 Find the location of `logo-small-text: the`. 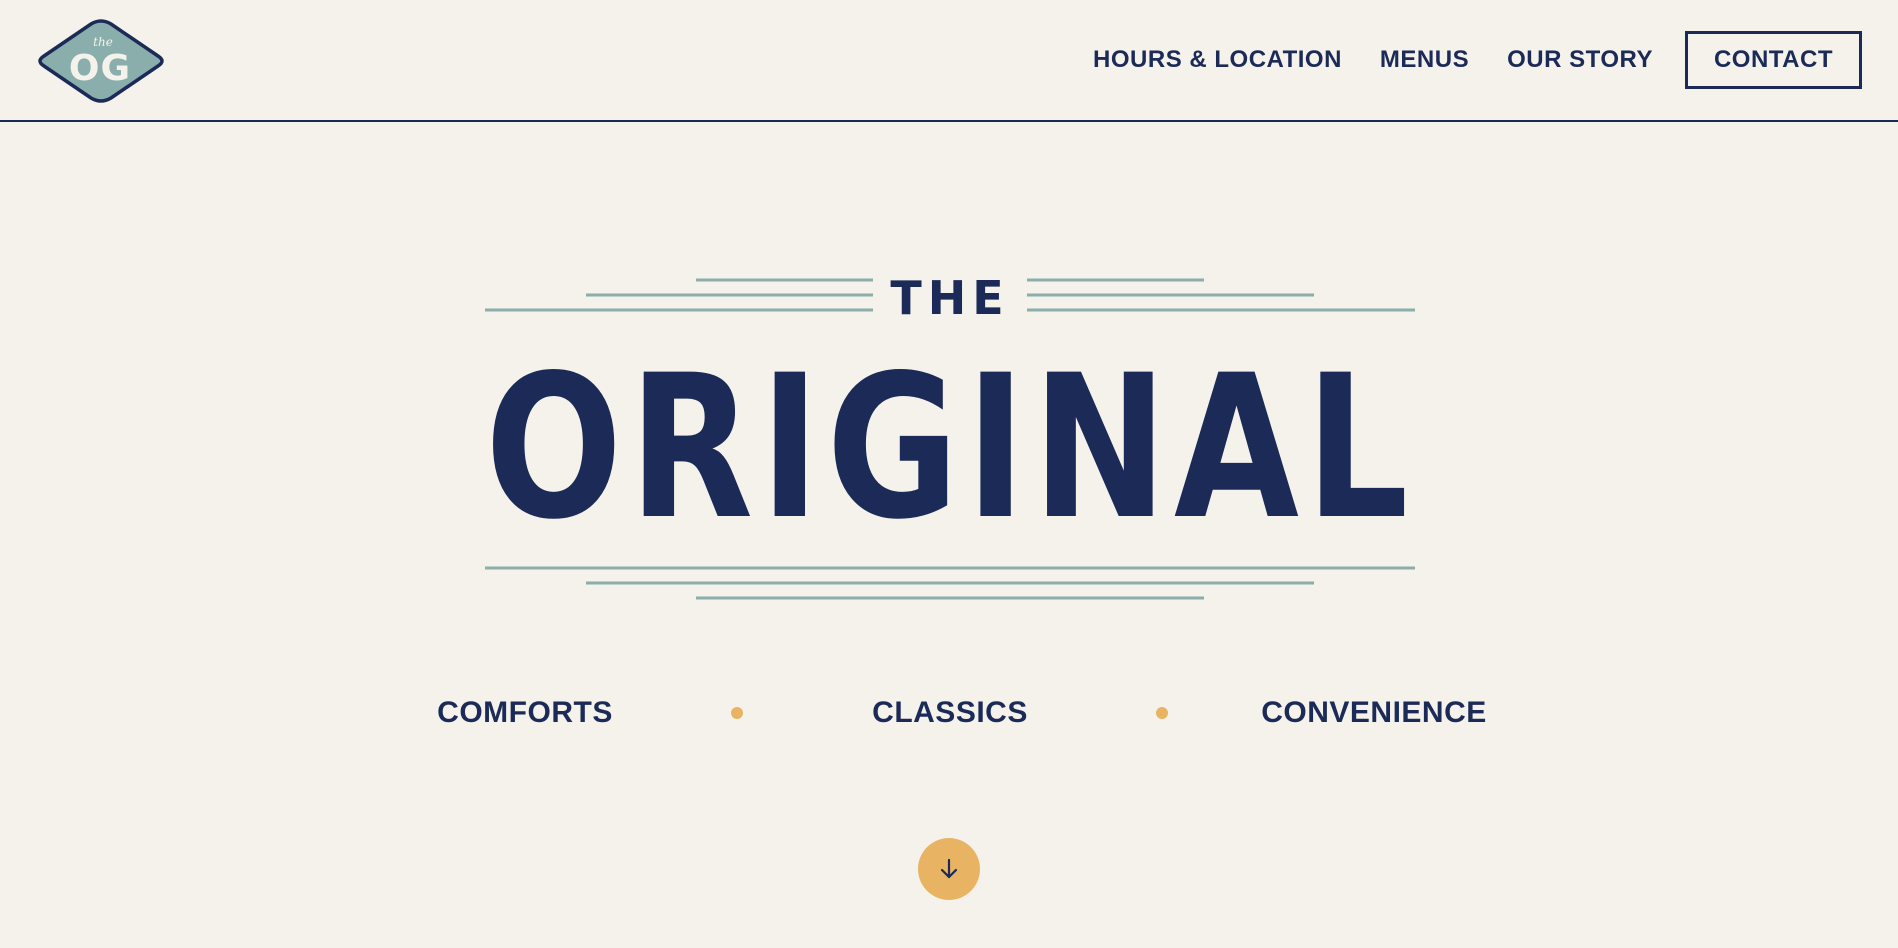

logo-small-text: the is located at coordinates (103, 42).